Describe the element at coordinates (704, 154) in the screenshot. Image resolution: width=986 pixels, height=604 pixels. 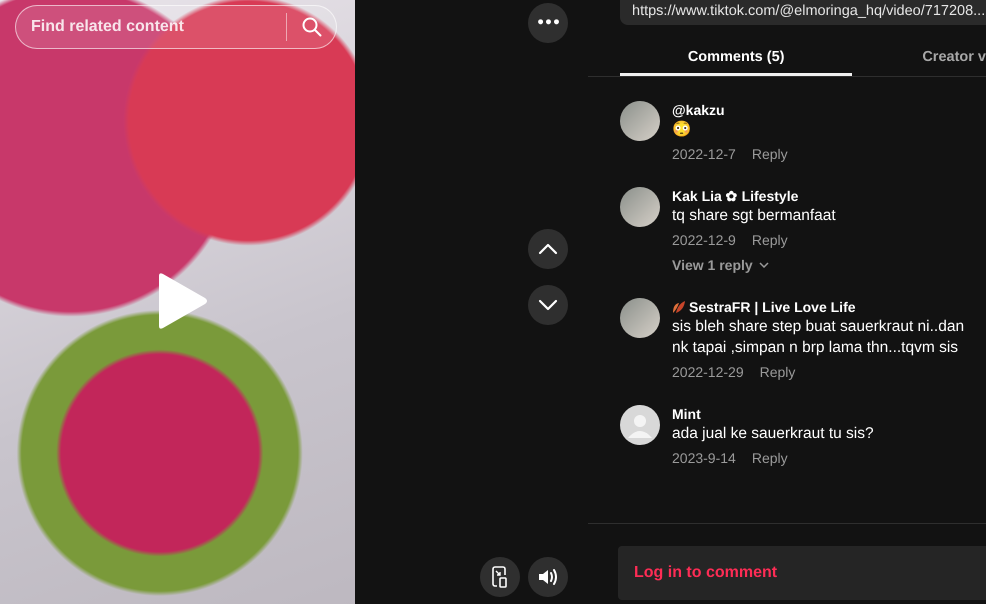
I see `comment-date: 2022-12-7` at that location.